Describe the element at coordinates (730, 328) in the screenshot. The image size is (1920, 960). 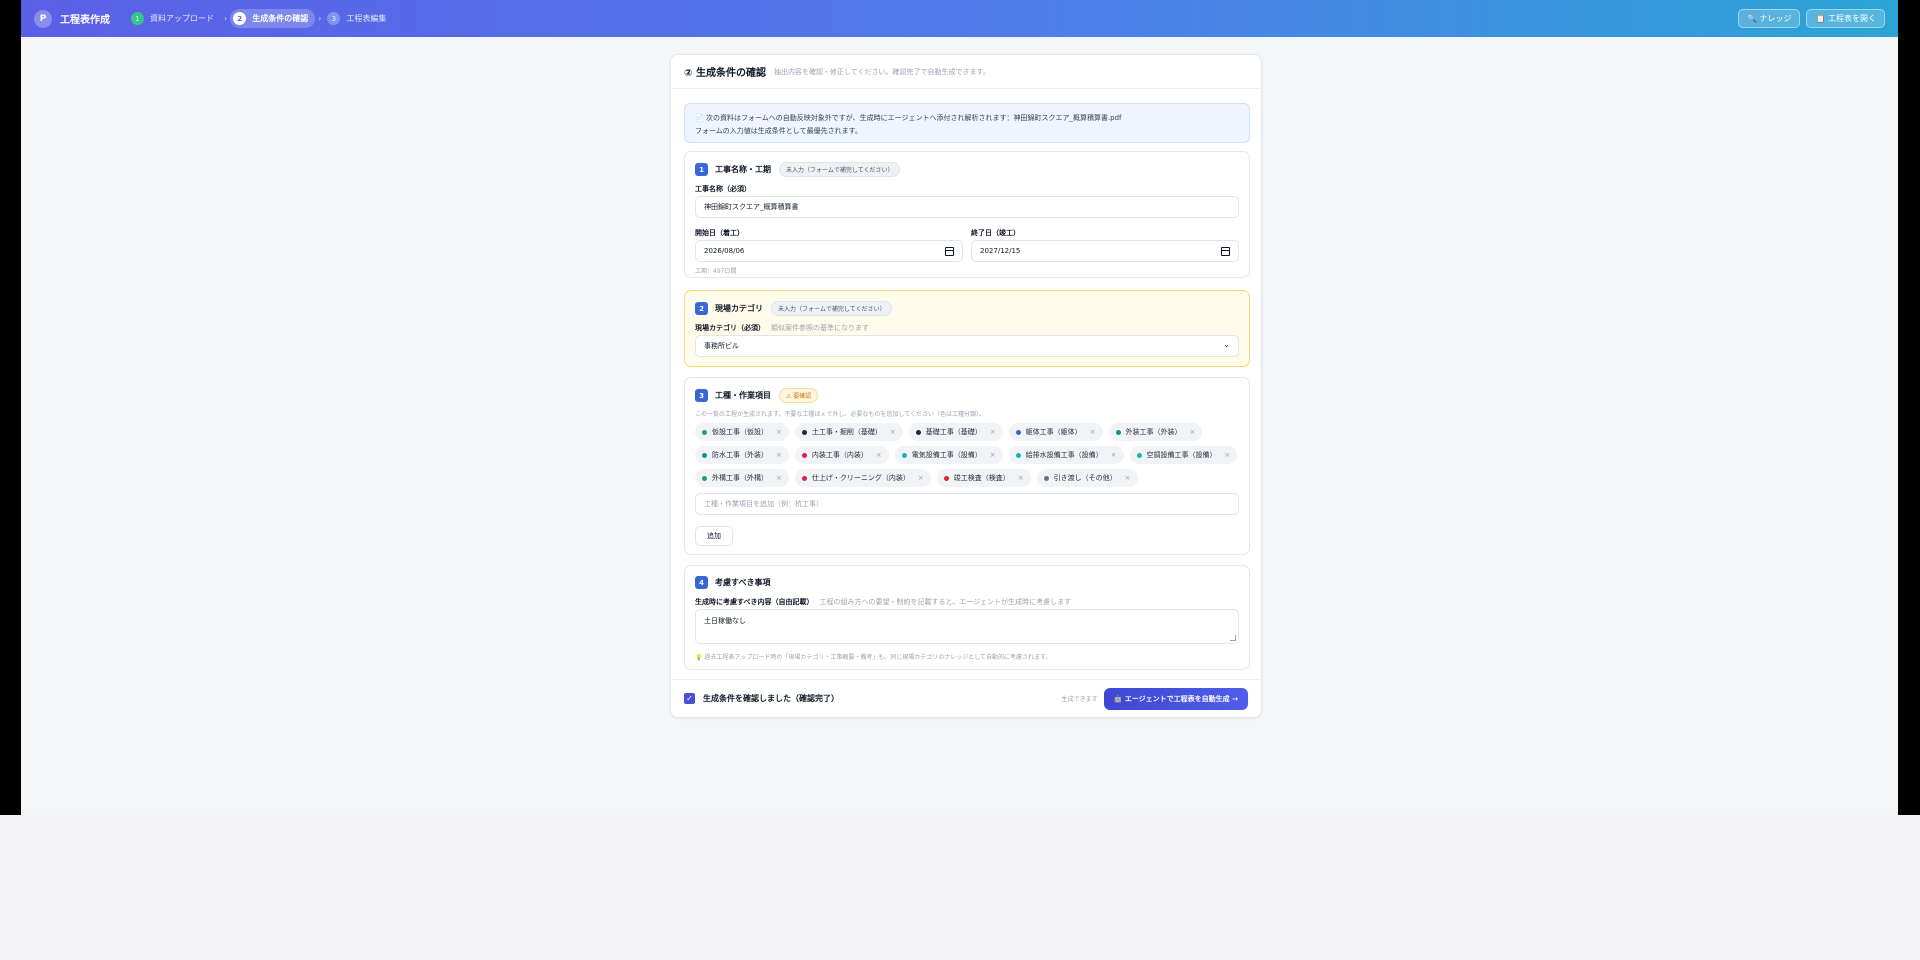
I see `site-category-label-text: 現場カテゴリ（必須）` at that location.